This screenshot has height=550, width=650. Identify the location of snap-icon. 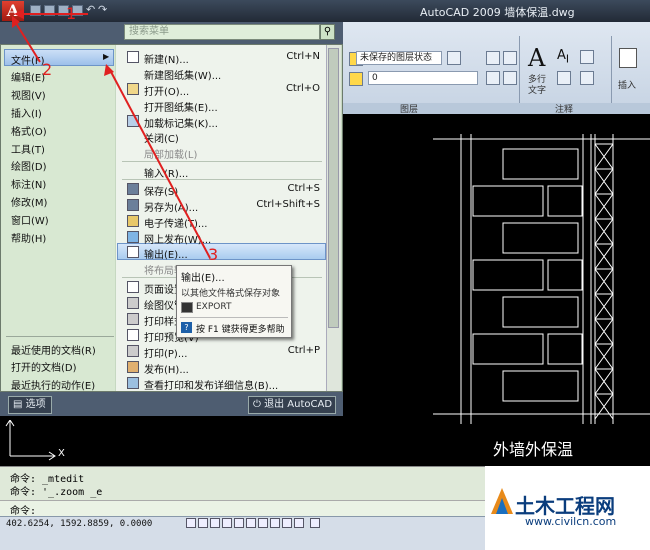
(191, 523).